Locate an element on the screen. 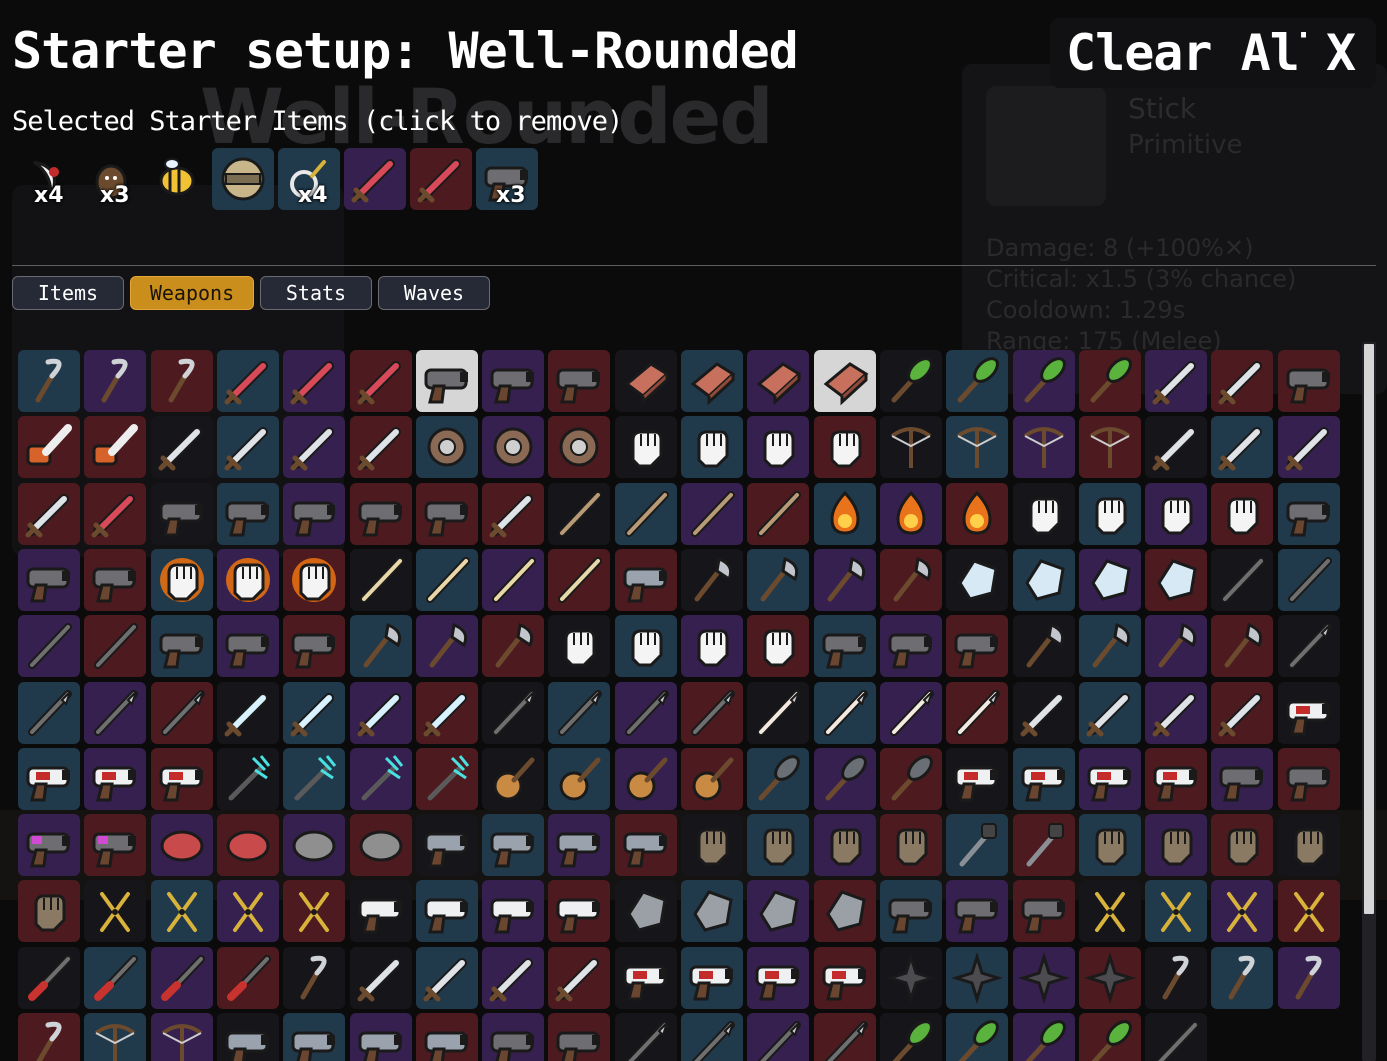 The image size is (1387, 1061). clear-all-button: Clear All is located at coordinates (1197, 53).